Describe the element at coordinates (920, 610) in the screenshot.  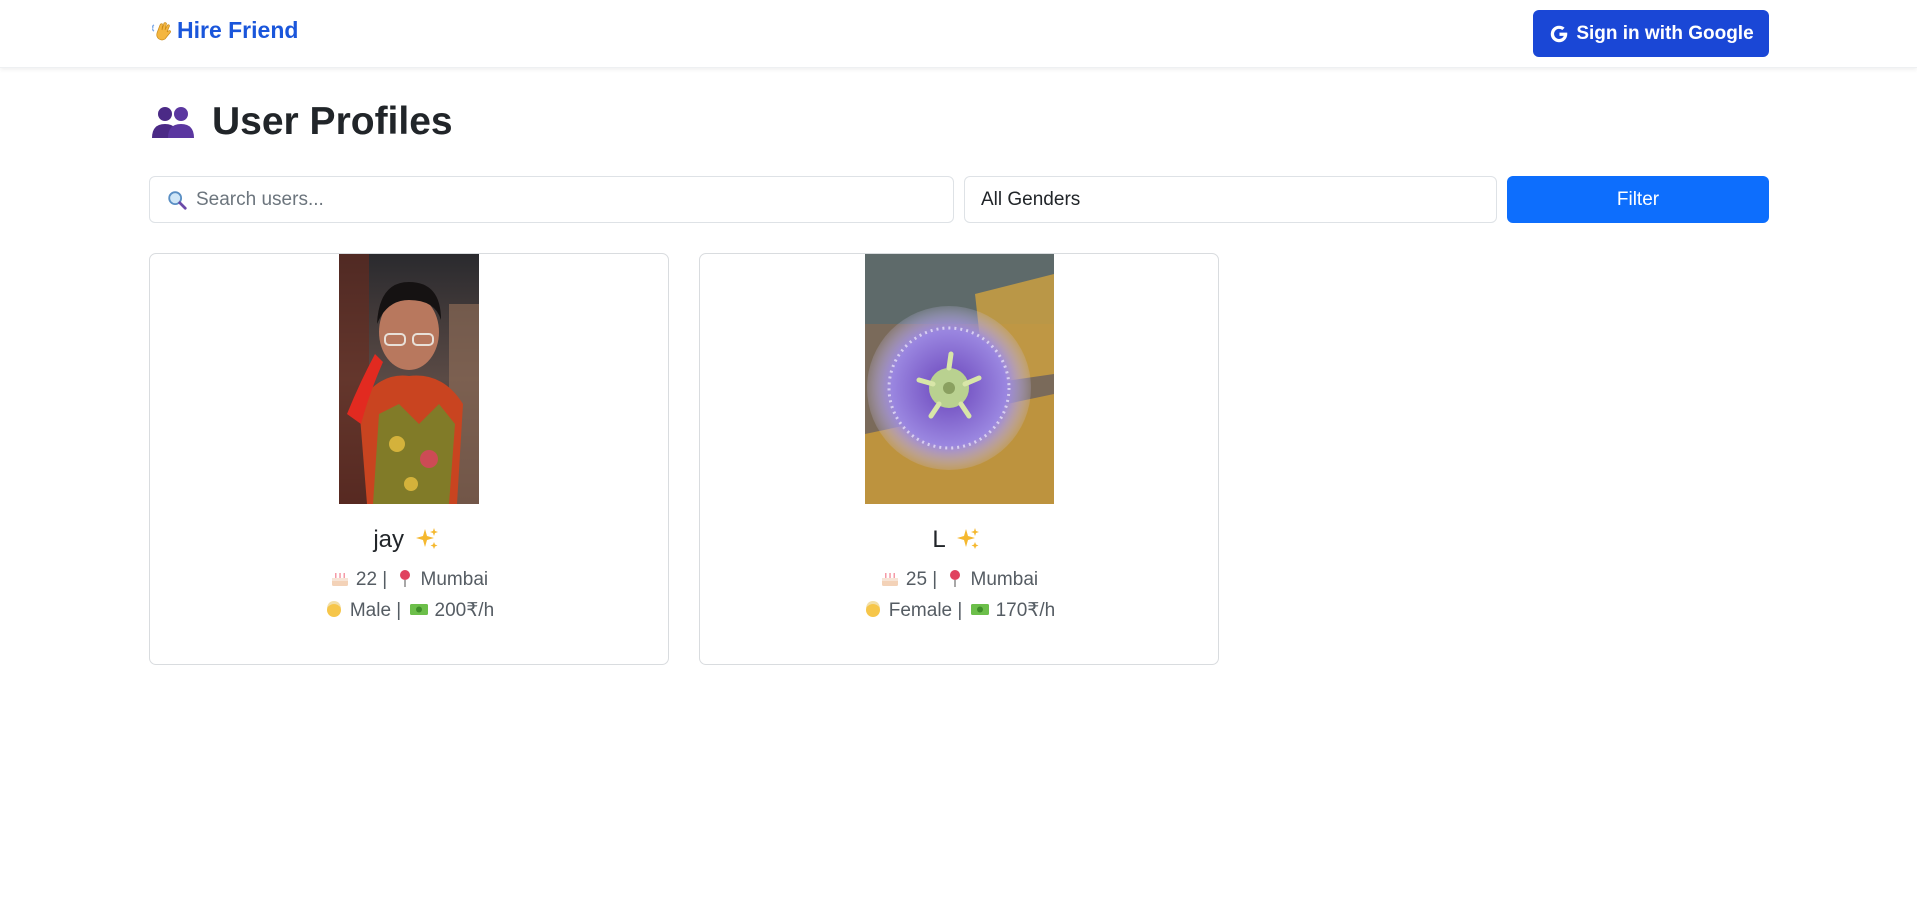
I see `profile-gender: Female` at that location.